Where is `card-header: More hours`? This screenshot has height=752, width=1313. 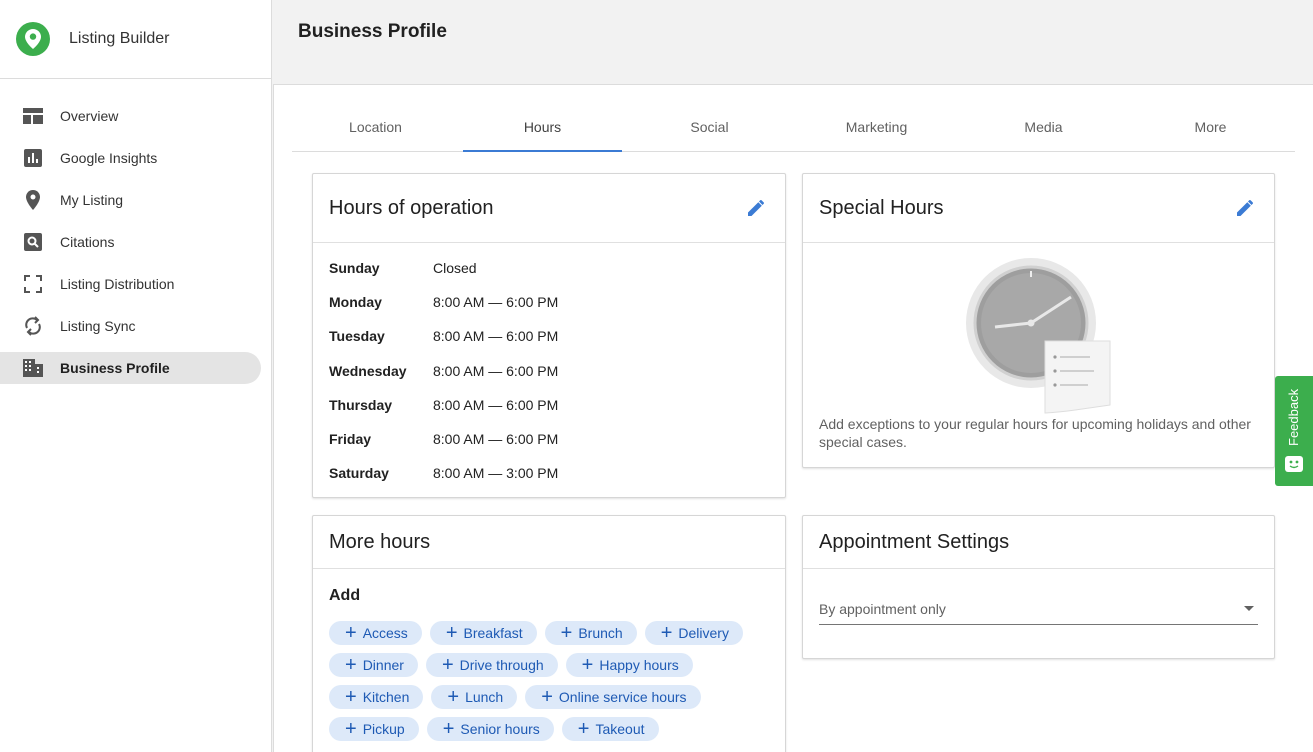
card-header: More hours is located at coordinates (549, 542).